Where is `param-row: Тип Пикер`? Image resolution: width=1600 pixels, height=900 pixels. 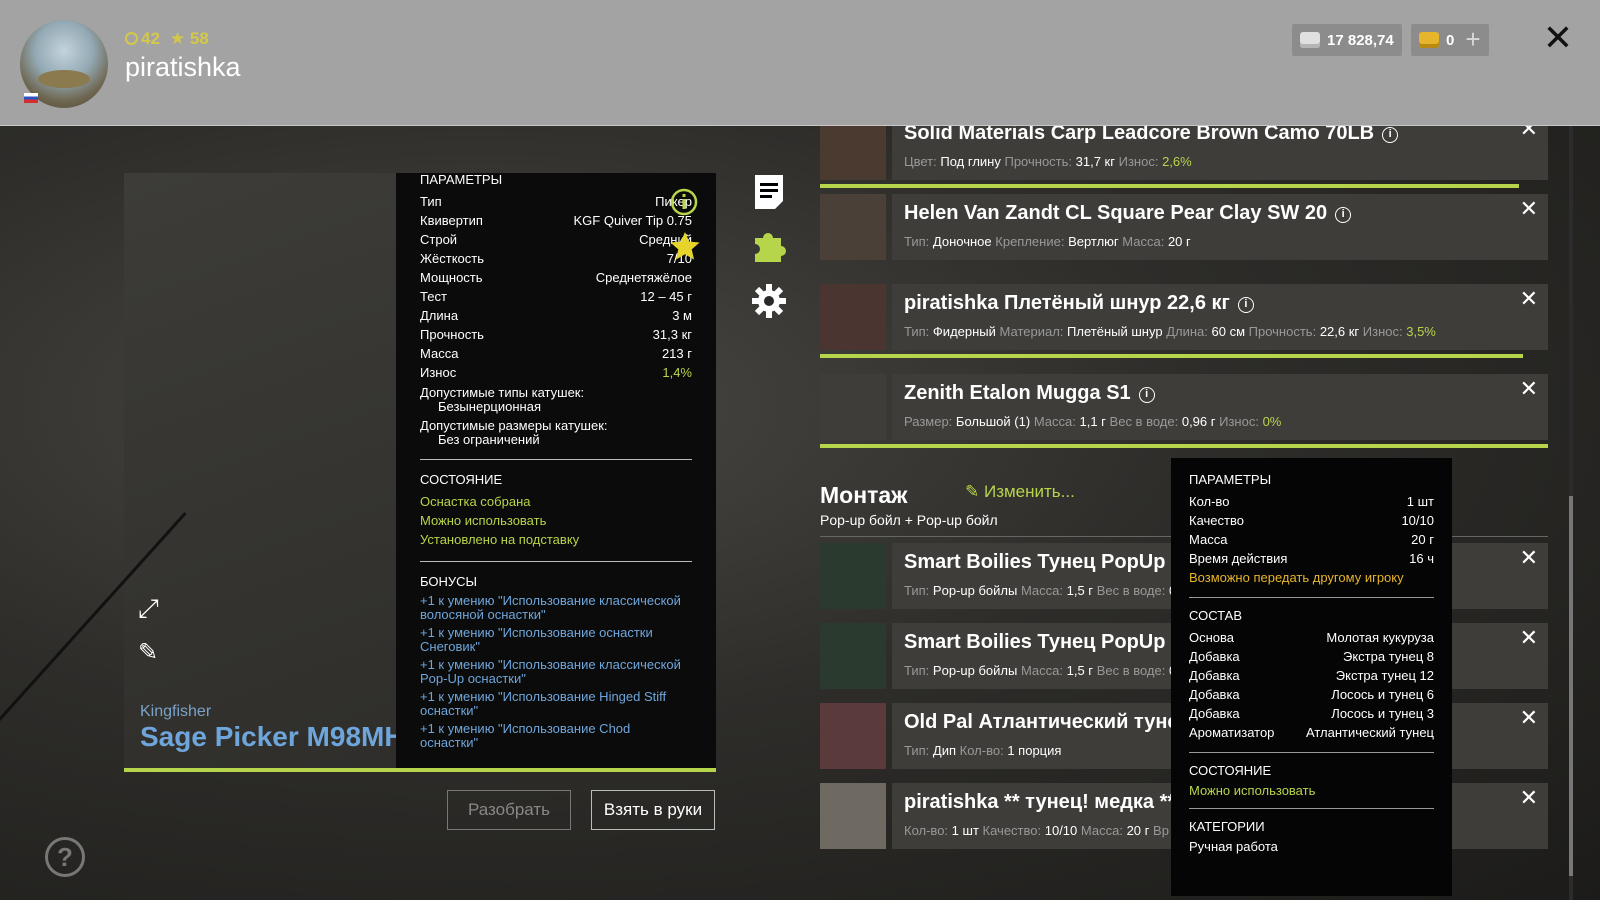
param-row: Тип Пикер is located at coordinates (556, 201).